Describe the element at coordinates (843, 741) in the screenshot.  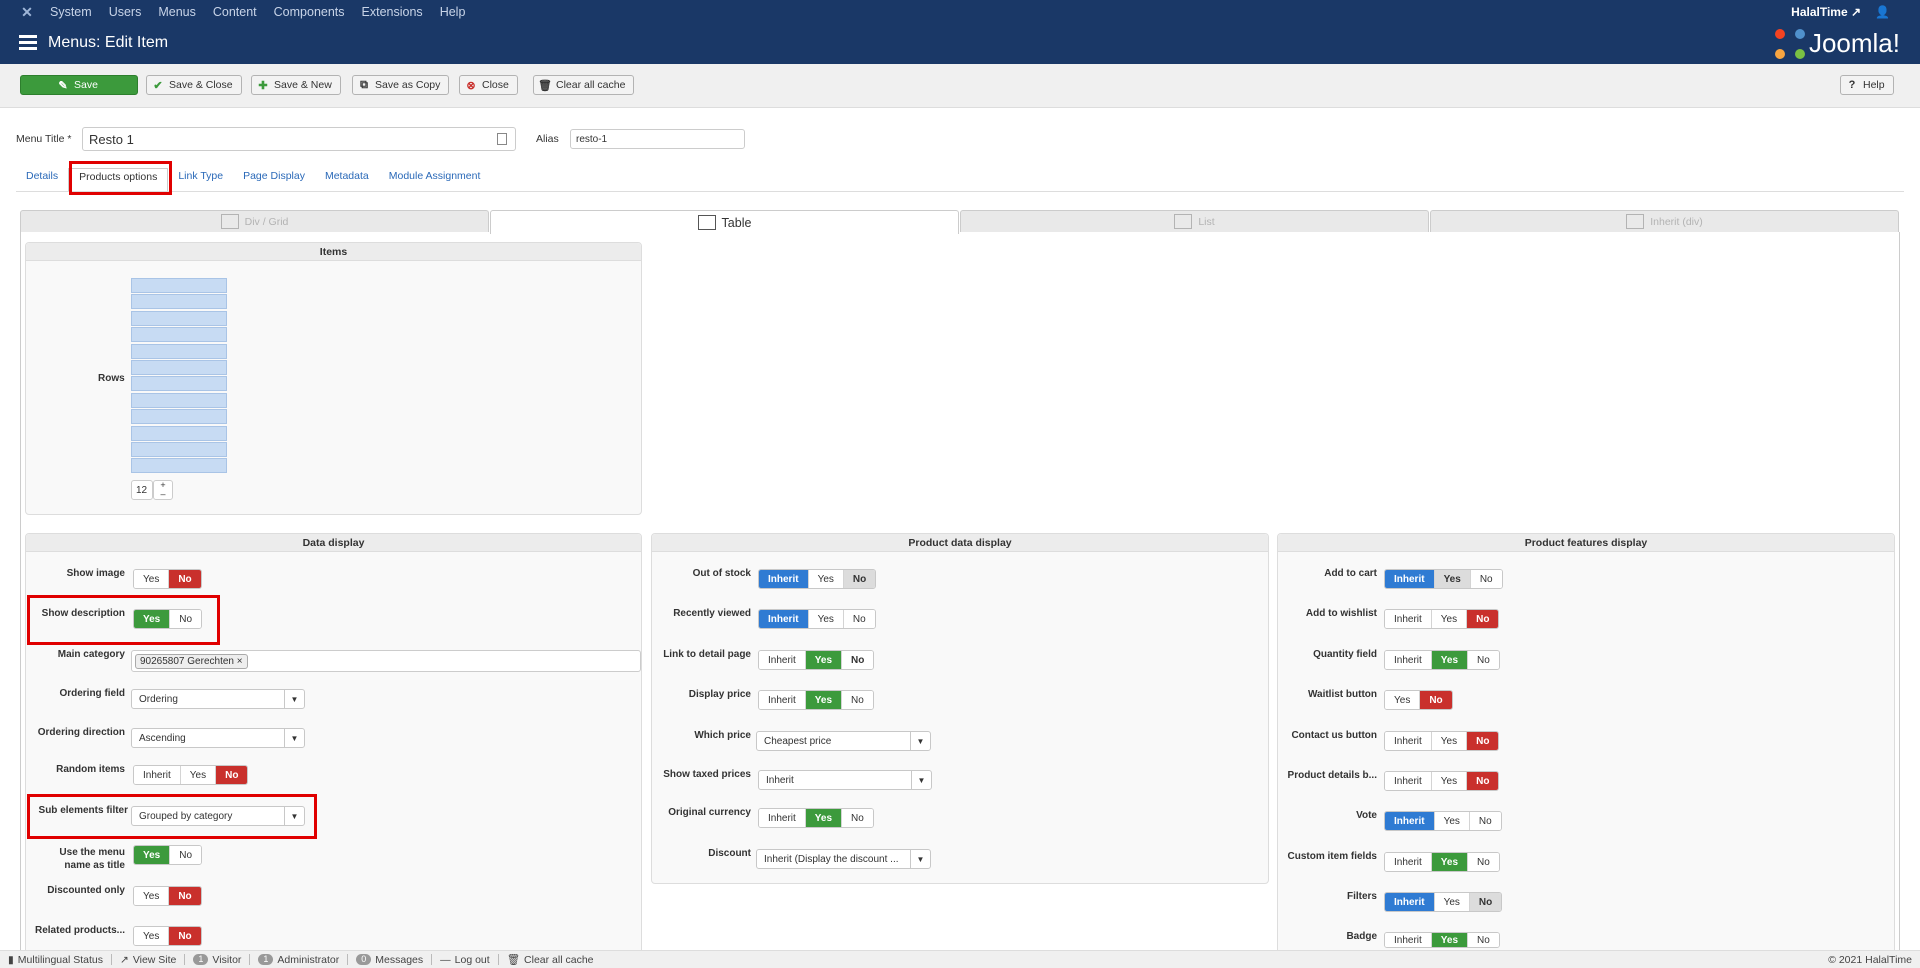
I see `which-price-select: Cheapest price ▼` at that location.